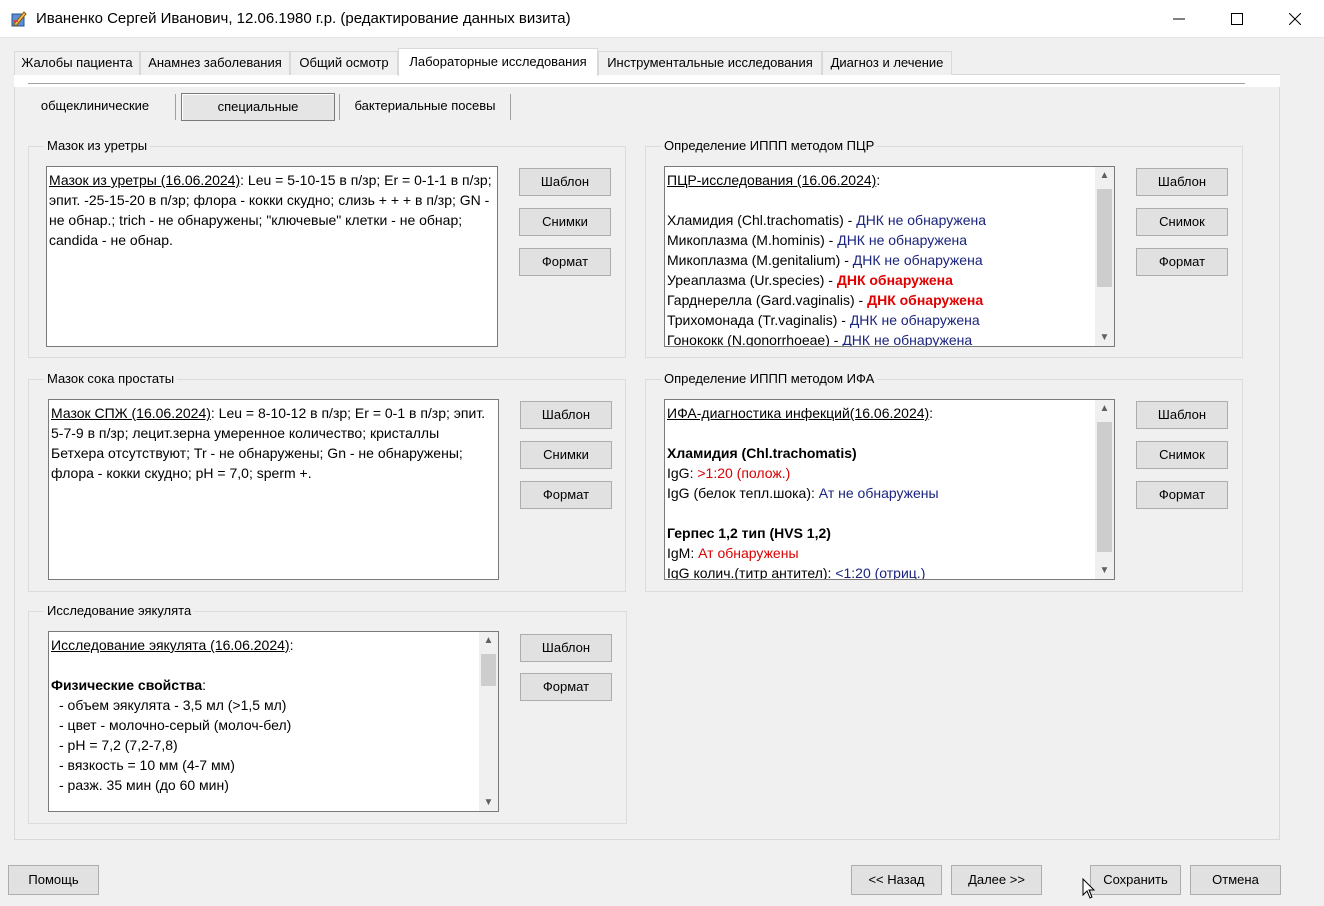 This screenshot has height=906, width=1324. What do you see at coordinates (762, 453) in the screenshot?
I see `ifa-block-title: Хламидия (Chl.trachomatis)` at bounding box center [762, 453].